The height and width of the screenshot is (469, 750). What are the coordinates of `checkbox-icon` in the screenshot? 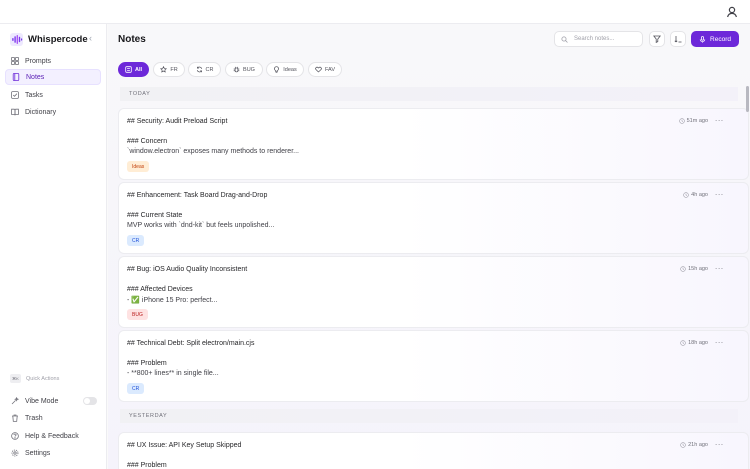 It's located at (15, 95).